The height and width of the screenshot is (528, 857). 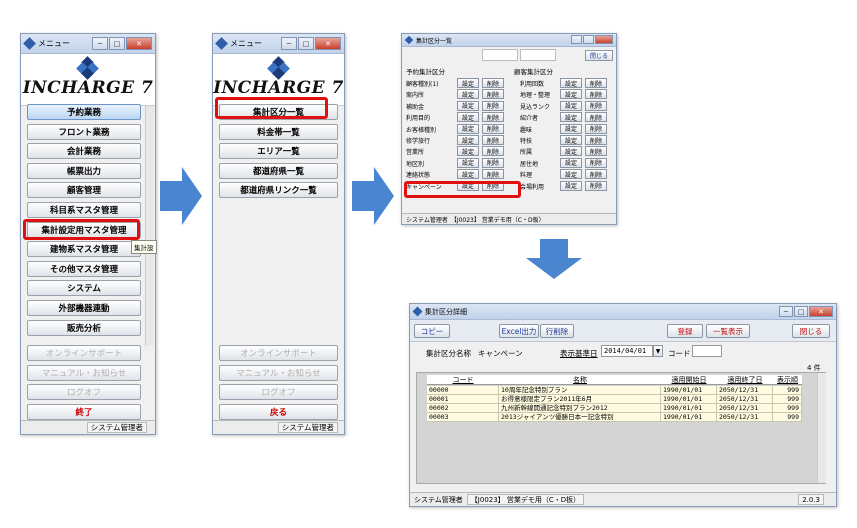 What do you see at coordinates (88, 44) in the screenshot?
I see `main-menu-titlebar: メニュー ─ □ ✕` at bounding box center [88, 44].